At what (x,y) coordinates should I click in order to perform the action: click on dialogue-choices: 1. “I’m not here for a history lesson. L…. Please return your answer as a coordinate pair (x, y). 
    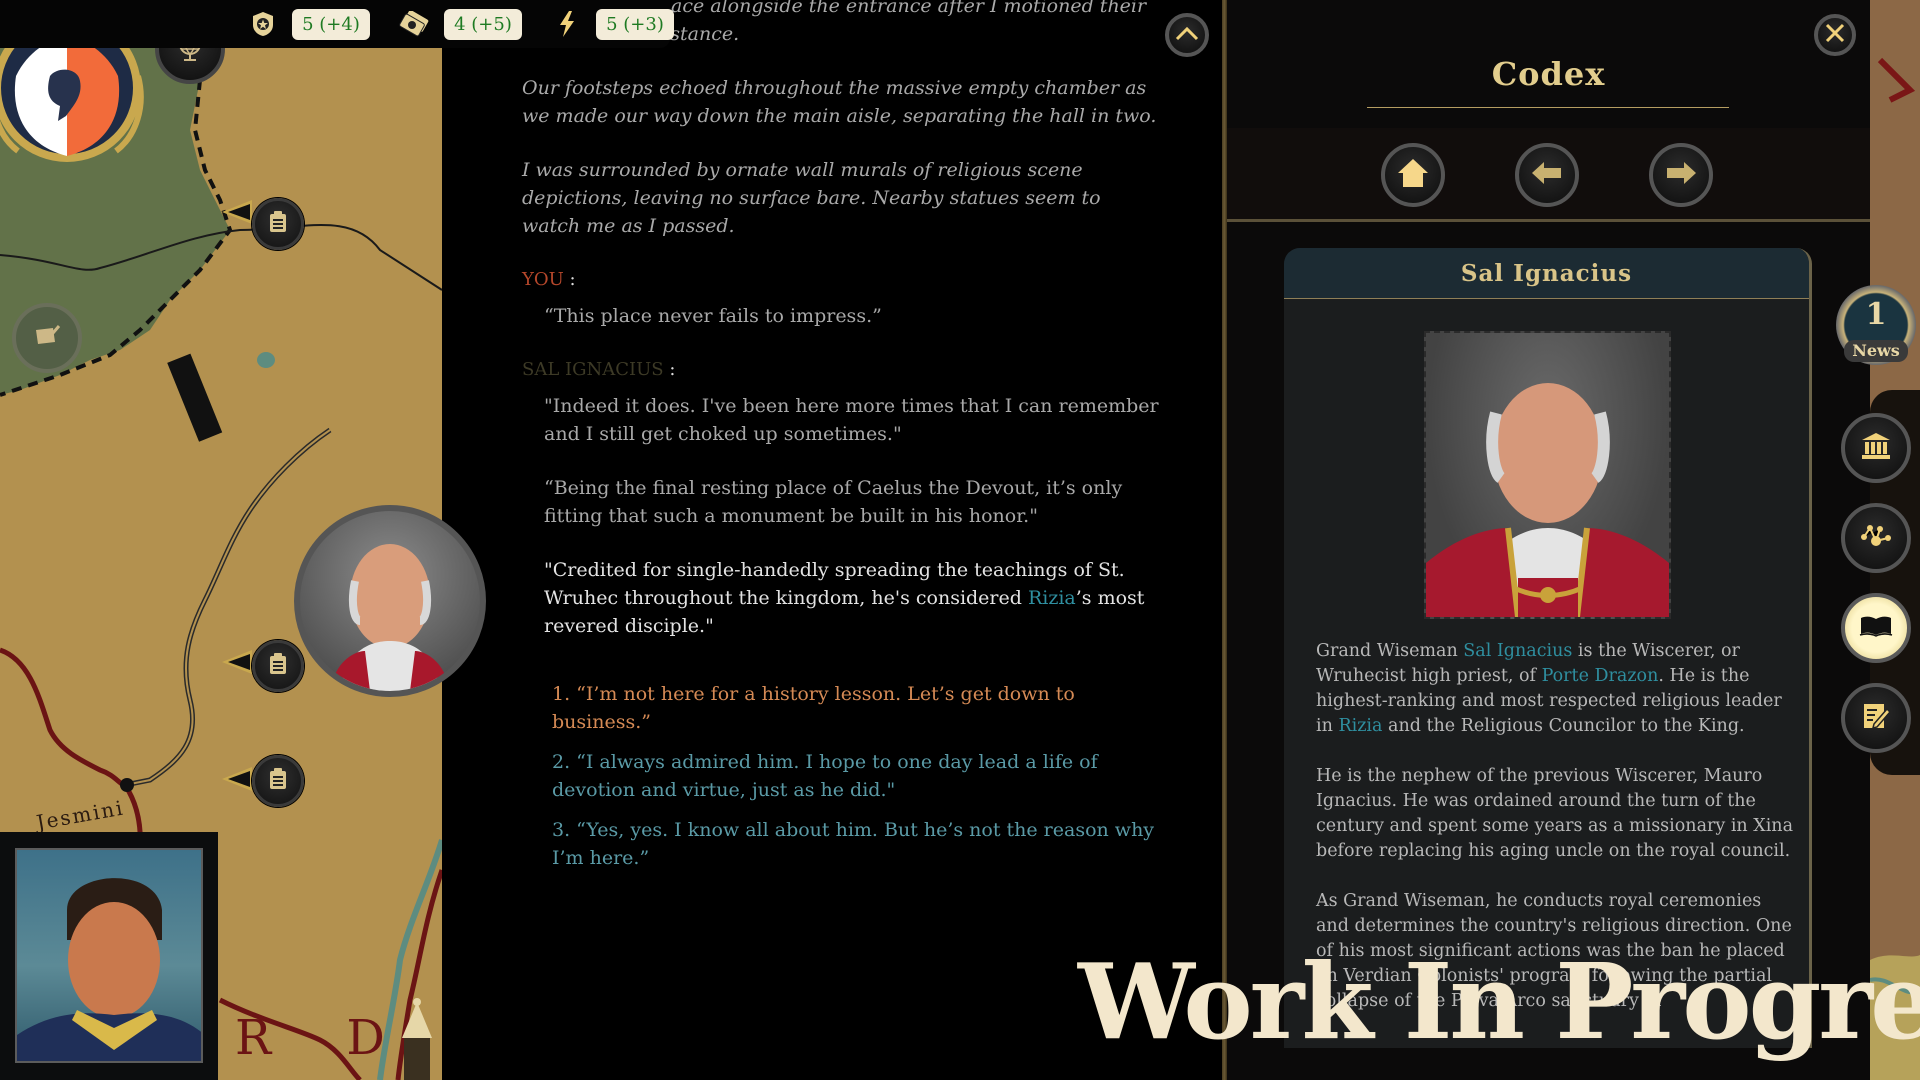
    Looking at the image, I should click on (842, 776).